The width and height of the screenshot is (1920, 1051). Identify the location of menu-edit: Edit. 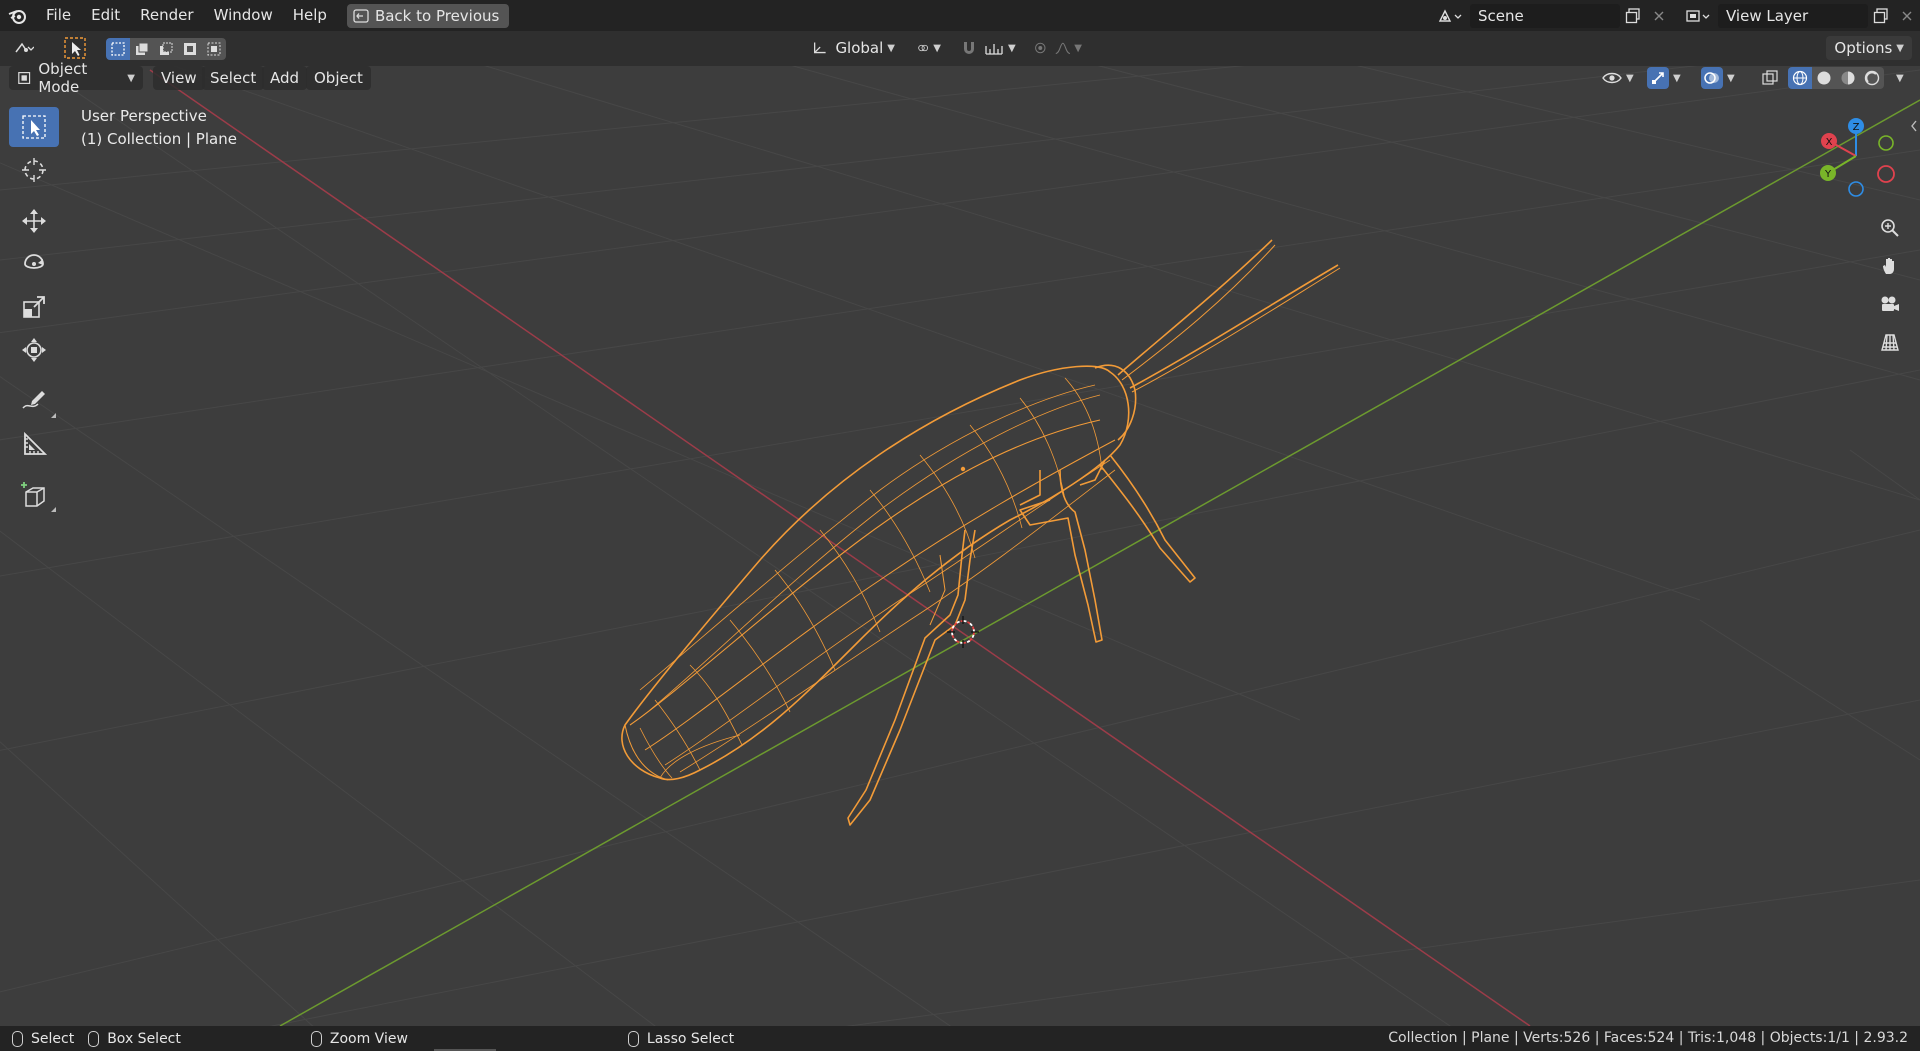
(105, 15).